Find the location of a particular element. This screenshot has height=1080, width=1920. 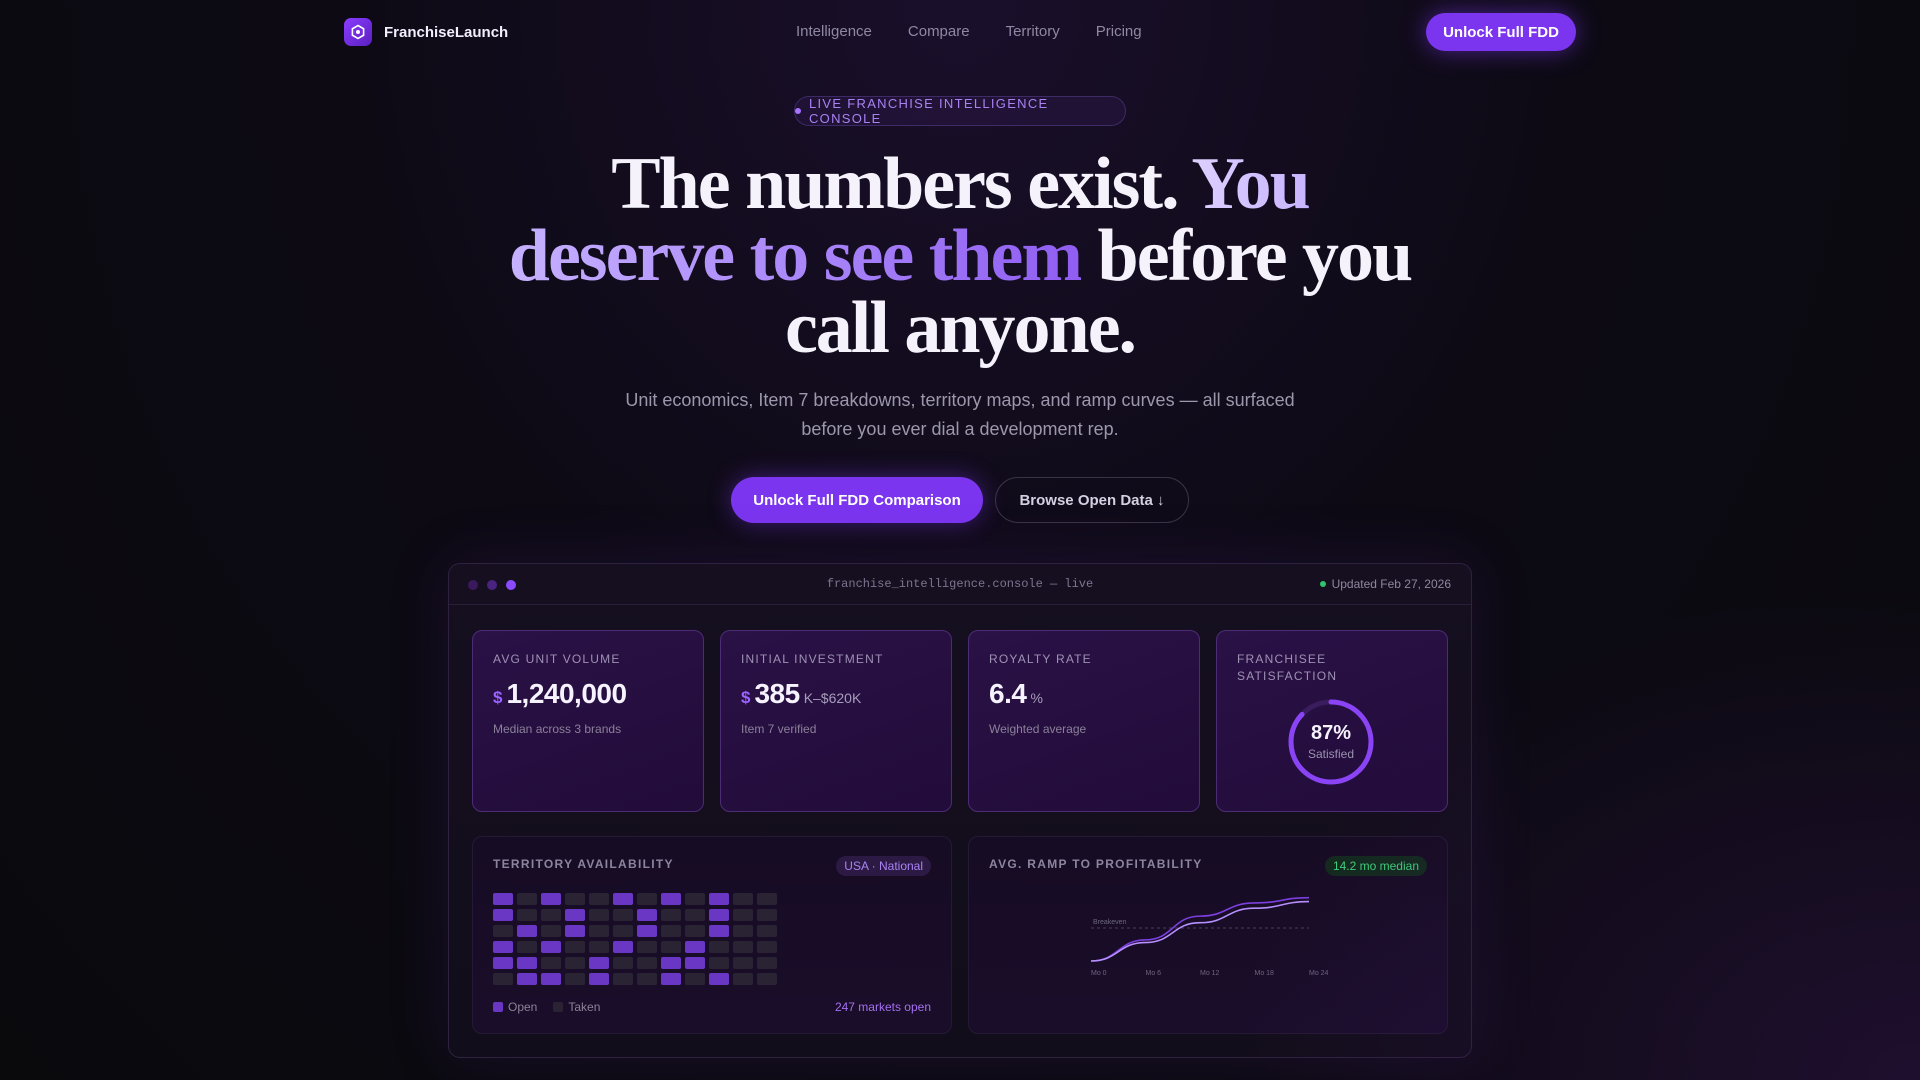

unlock-comparison-button: Unlock Full FDD Comparison is located at coordinates (857, 500).